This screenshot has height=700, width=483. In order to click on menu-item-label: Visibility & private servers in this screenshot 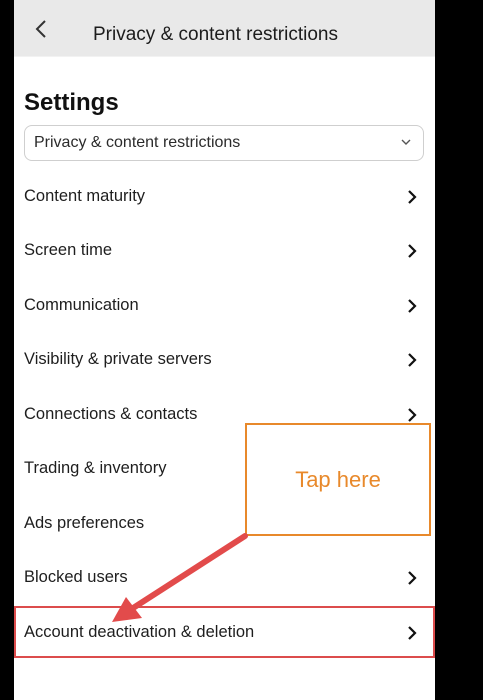, I will do `click(118, 359)`.